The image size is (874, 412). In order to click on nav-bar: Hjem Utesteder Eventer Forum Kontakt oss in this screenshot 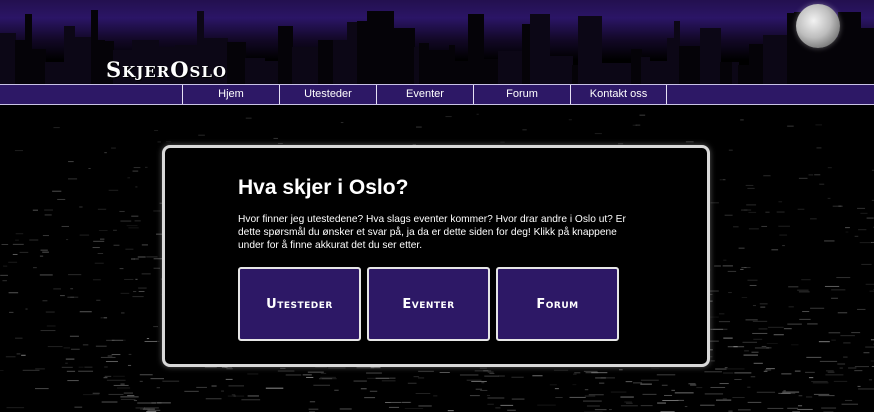, I will do `click(437, 94)`.